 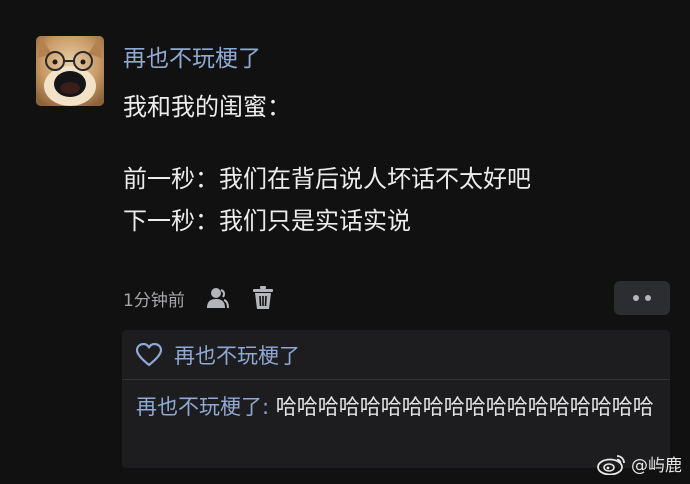 What do you see at coordinates (648, 298) in the screenshot?
I see `more-icon-dot` at bounding box center [648, 298].